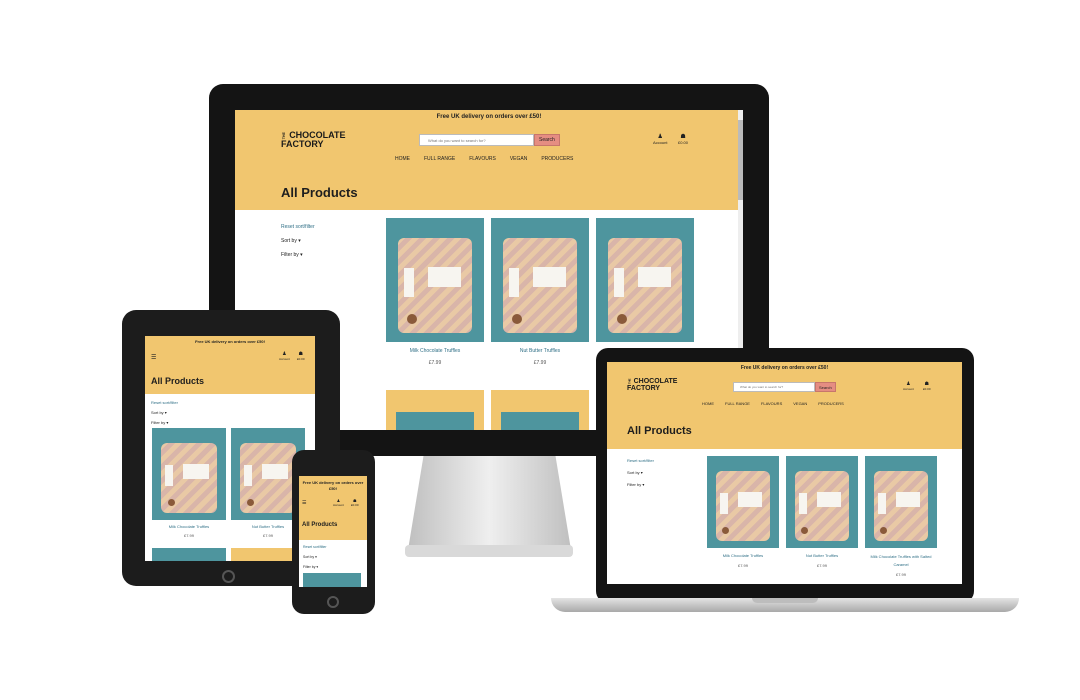 The height and width of the screenshot is (700, 1080). I want to click on desktop-stand, so click(489, 506).